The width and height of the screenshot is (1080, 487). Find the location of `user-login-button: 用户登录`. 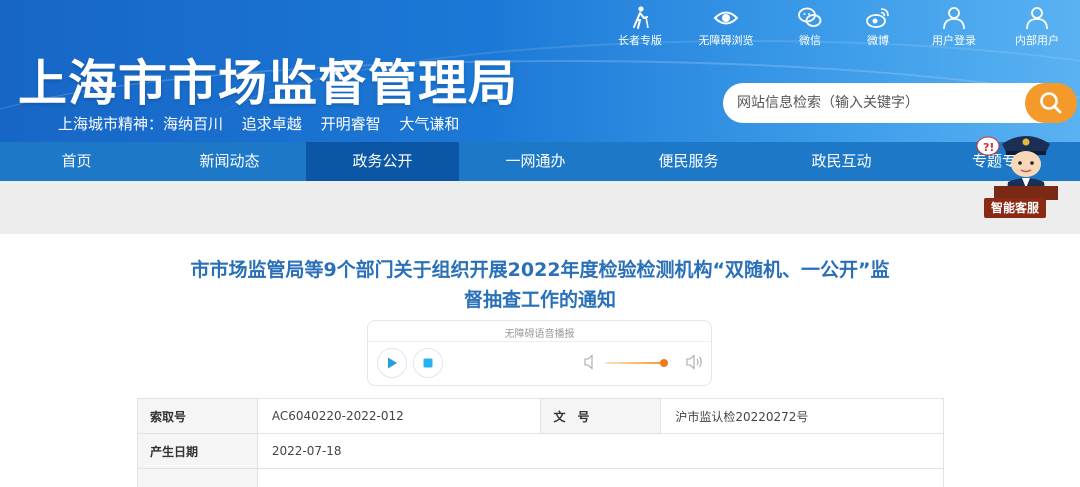

user-login-button: 用户登录 is located at coordinates (954, 26).